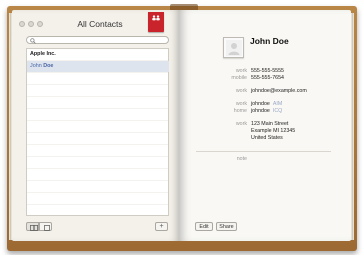 The width and height of the screenshot is (363, 255). What do you see at coordinates (101, 40) in the screenshot?
I see `search-input` at bounding box center [101, 40].